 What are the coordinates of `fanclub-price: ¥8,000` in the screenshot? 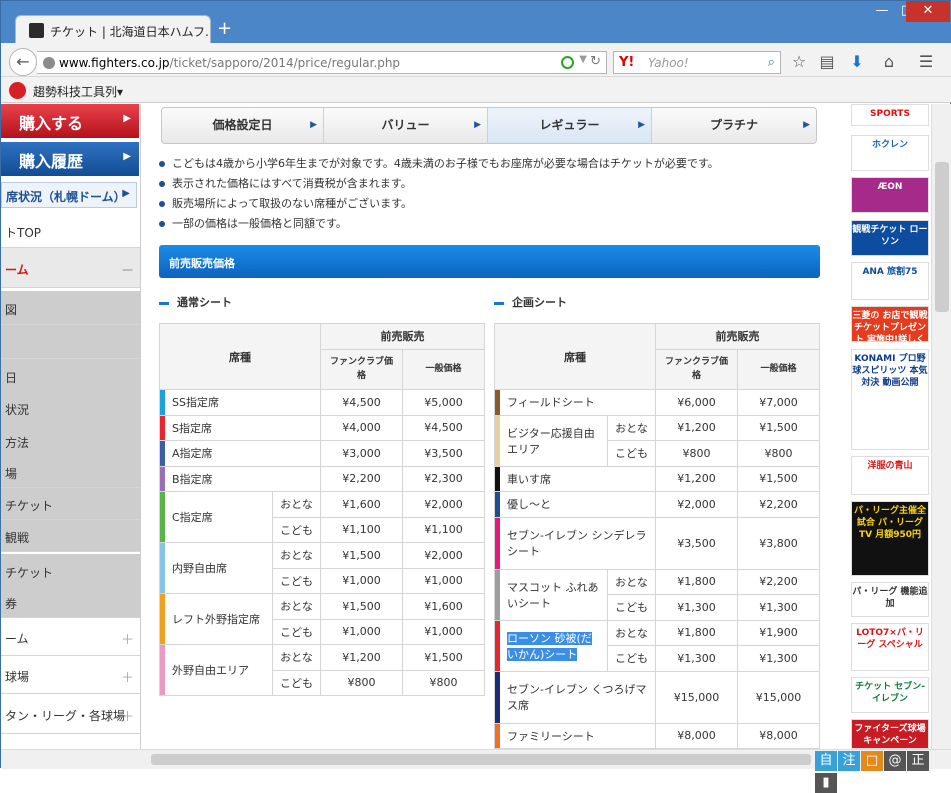 It's located at (696, 735).